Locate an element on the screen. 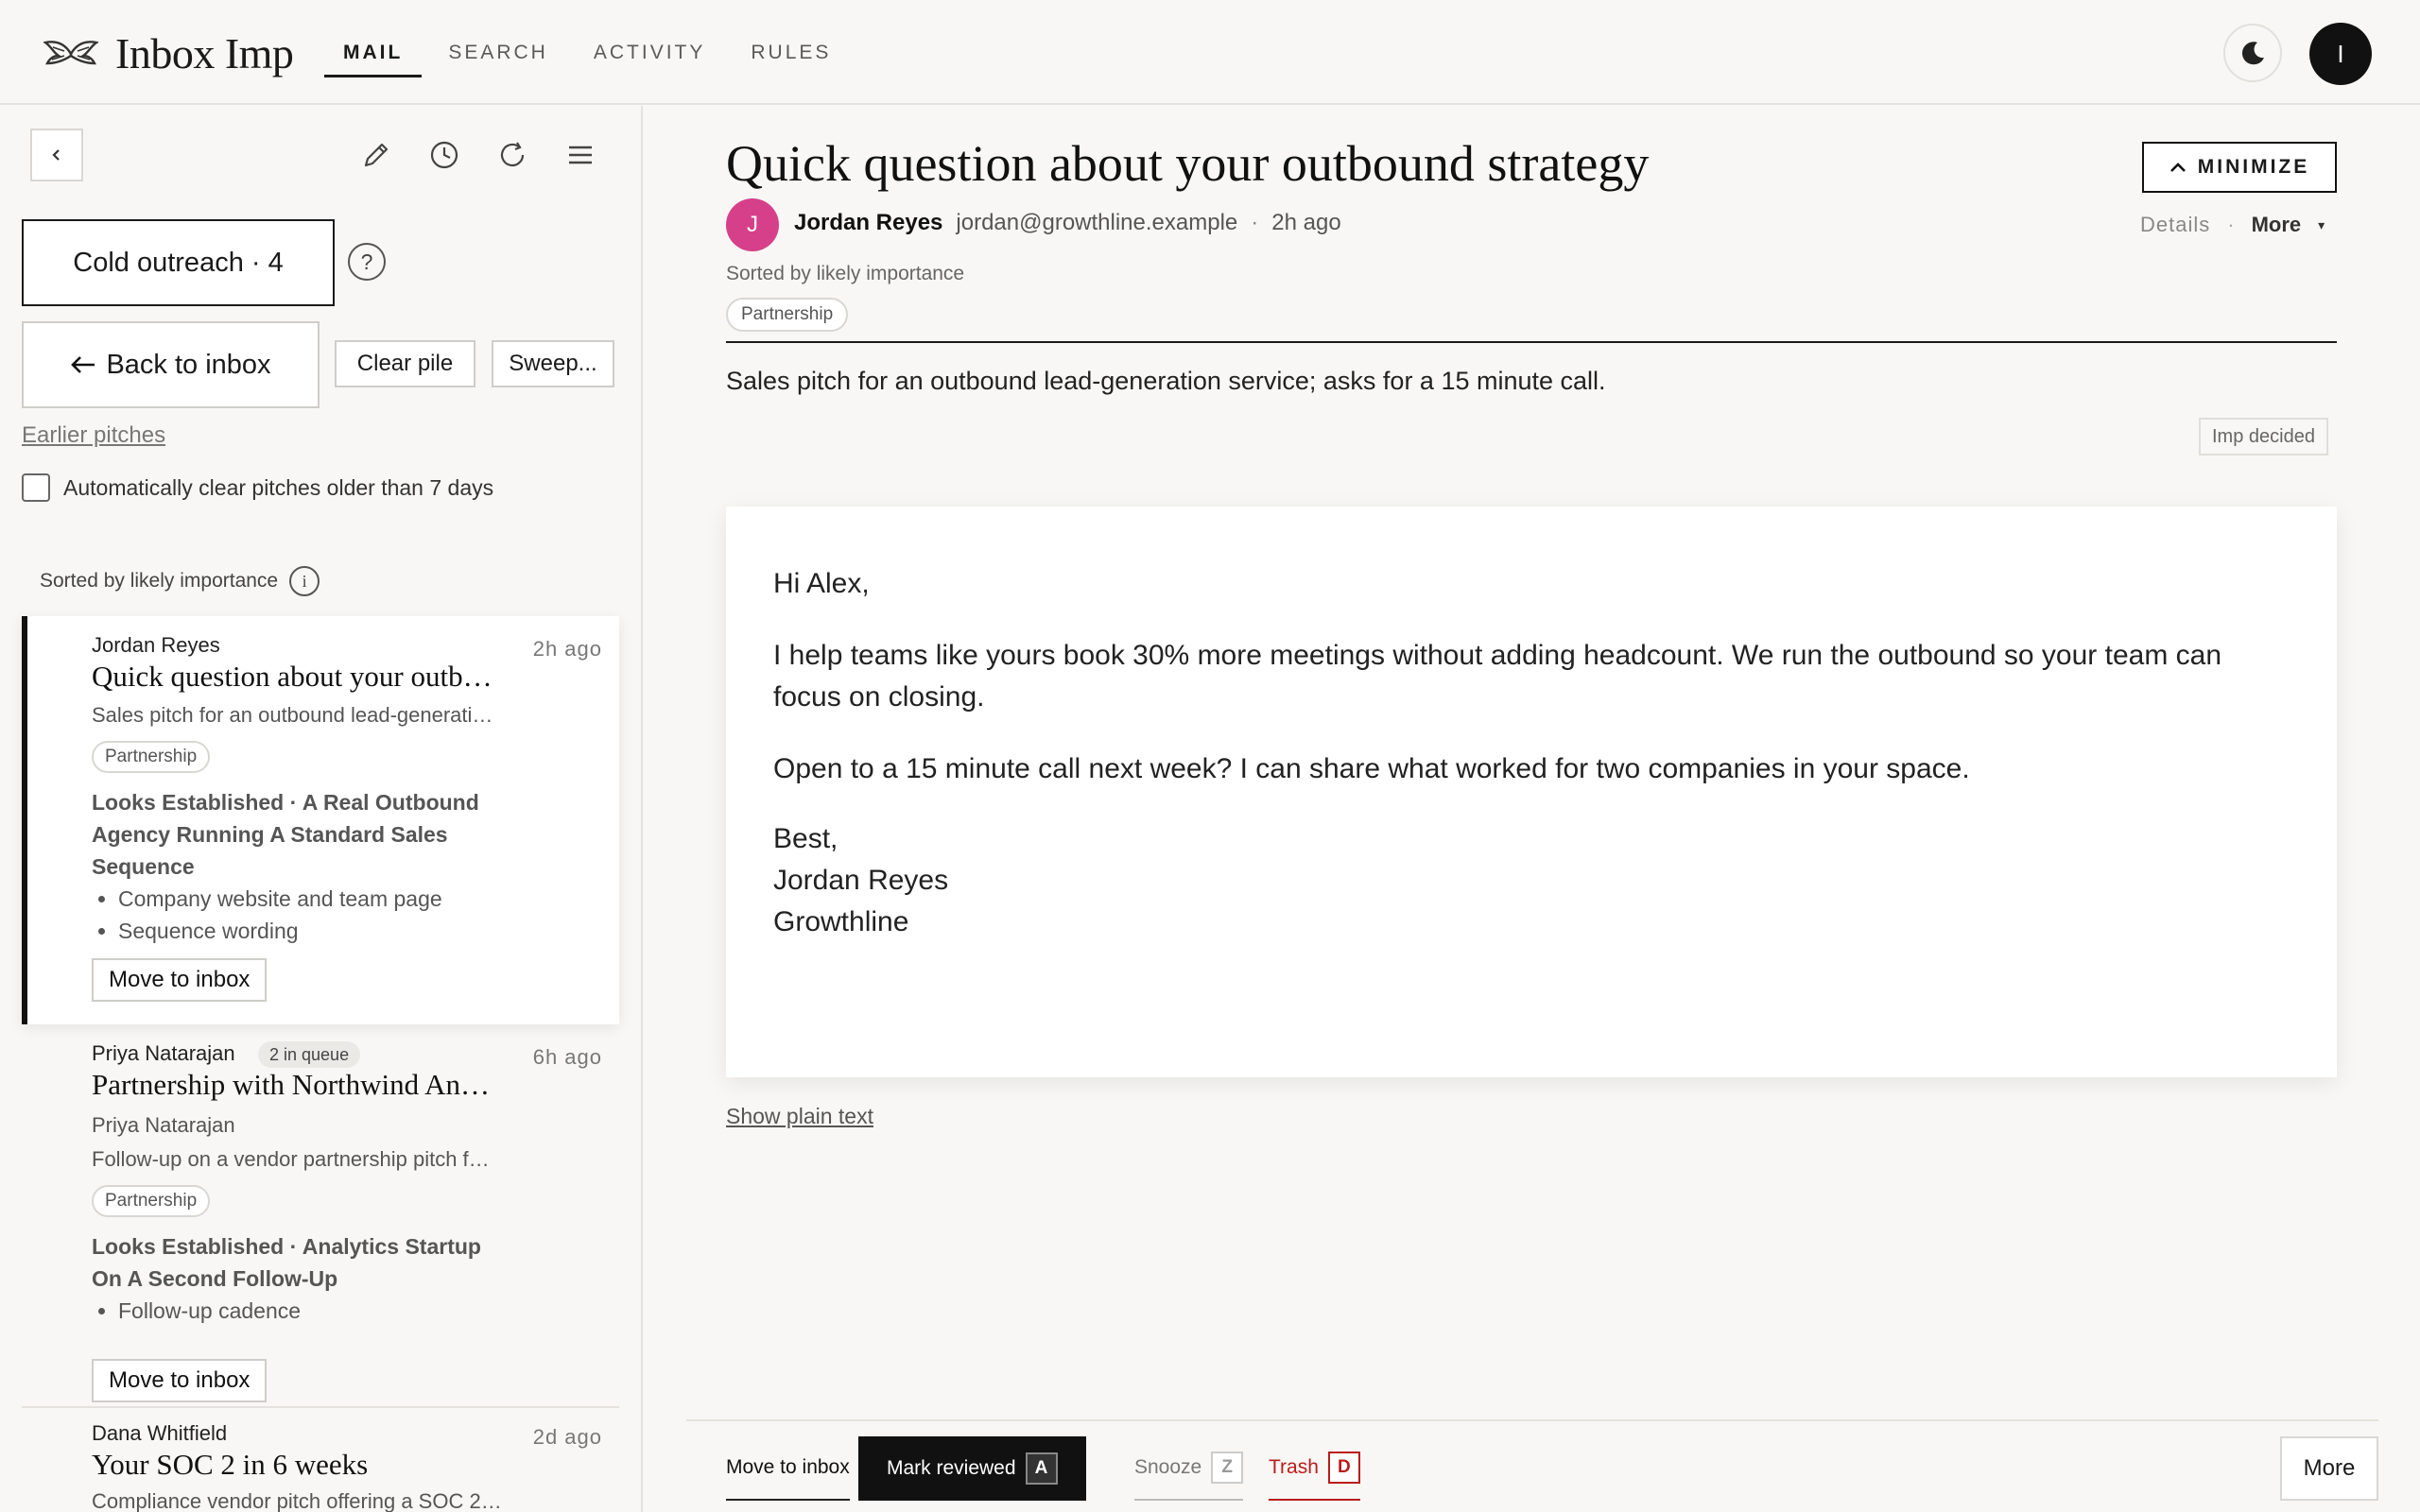 Image resolution: width=2420 pixels, height=1512 pixels. snoozed-button is located at coordinates (444, 155).